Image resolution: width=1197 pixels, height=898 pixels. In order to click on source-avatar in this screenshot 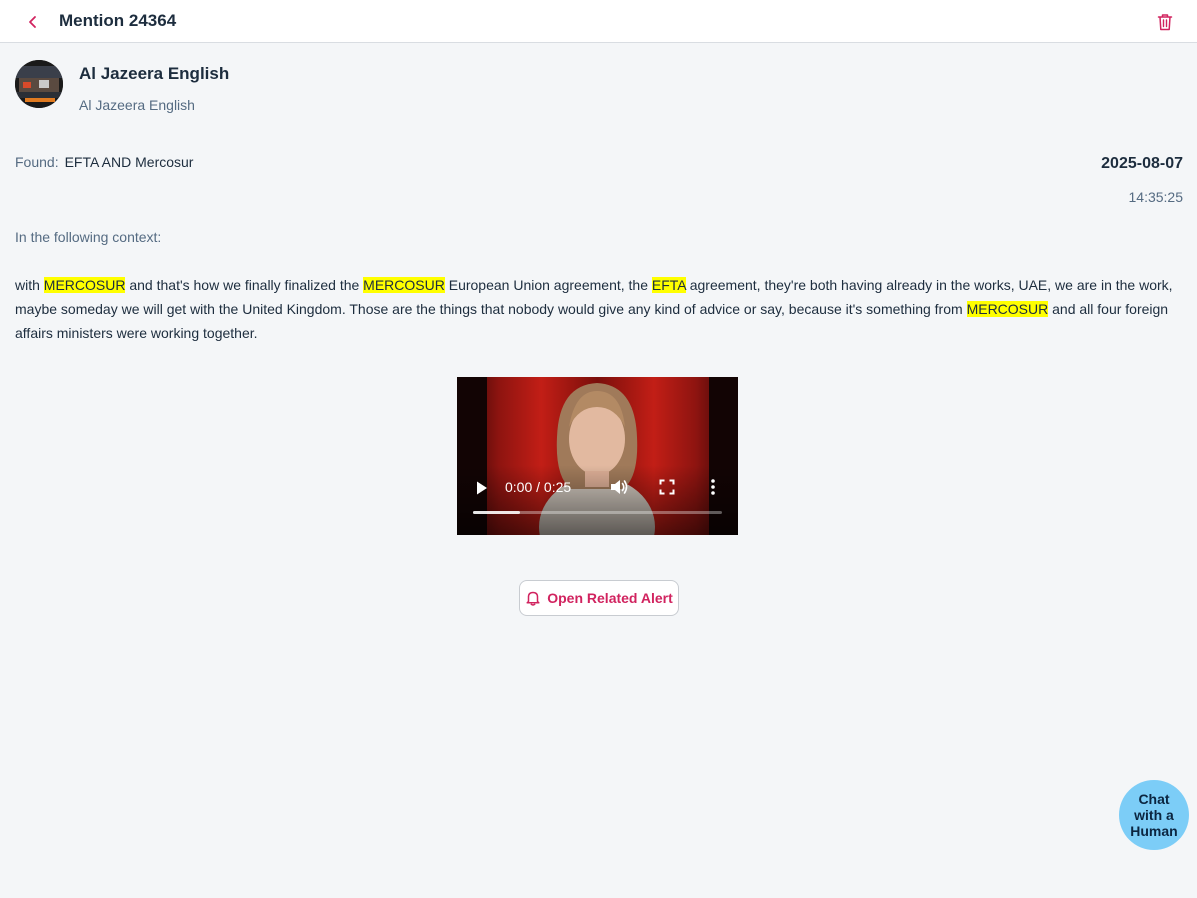, I will do `click(39, 84)`.